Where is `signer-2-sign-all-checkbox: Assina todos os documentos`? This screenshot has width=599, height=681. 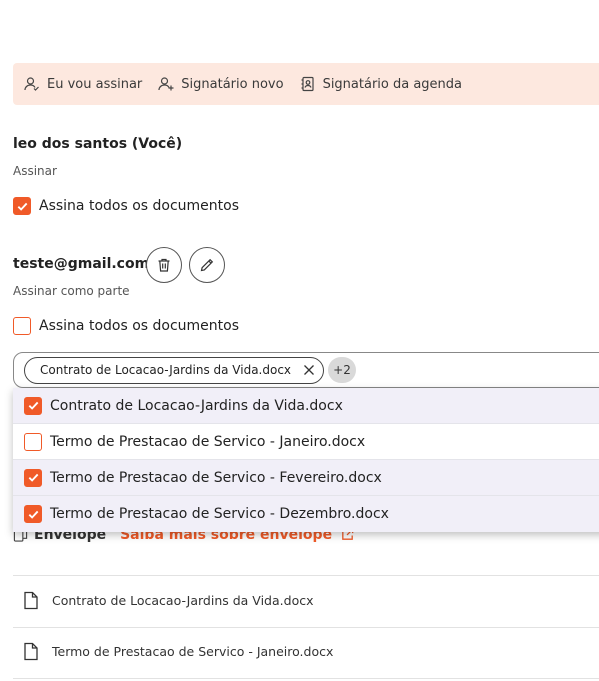 signer-2-sign-all-checkbox: Assina todos os documentos is located at coordinates (126, 326).